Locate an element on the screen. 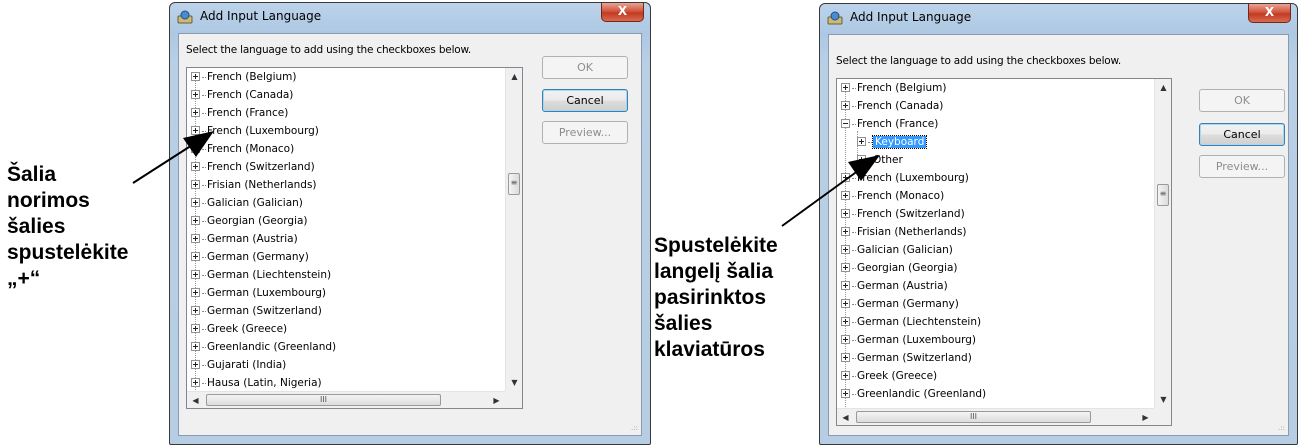 Image resolution: width=1300 pixels, height=447 pixels. pointer-arrowhead-right is located at coordinates (864, 168).